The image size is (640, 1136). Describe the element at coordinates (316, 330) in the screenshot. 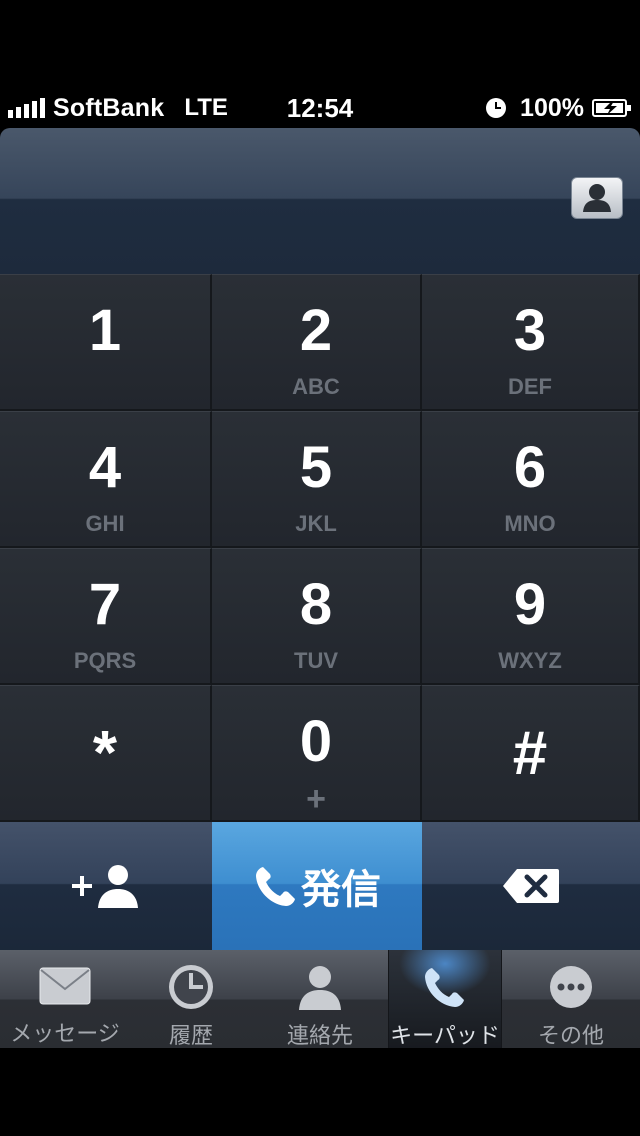

I see `key-digit: 2` at that location.